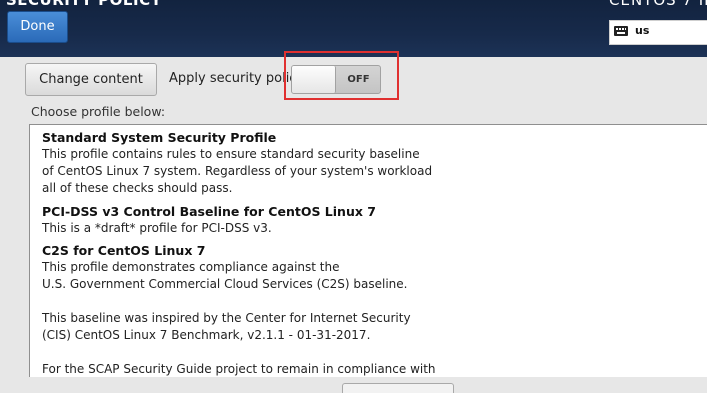 This screenshot has height=393, width=707. Describe the element at coordinates (98, 111) in the screenshot. I see `choose-profile-label: Choose profile below:` at that location.